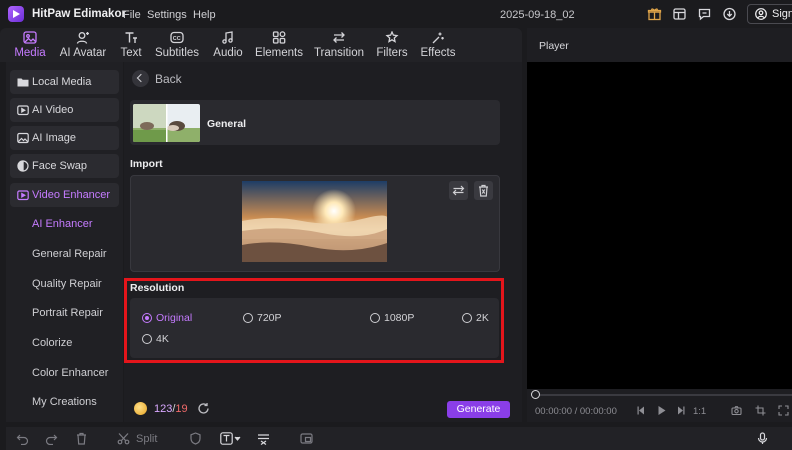 The width and height of the screenshot is (792, 450). What do you see at coordinates (438, 53) in the screenshot?
I see `tab-label: Effects` at bounding box center [438, 53].